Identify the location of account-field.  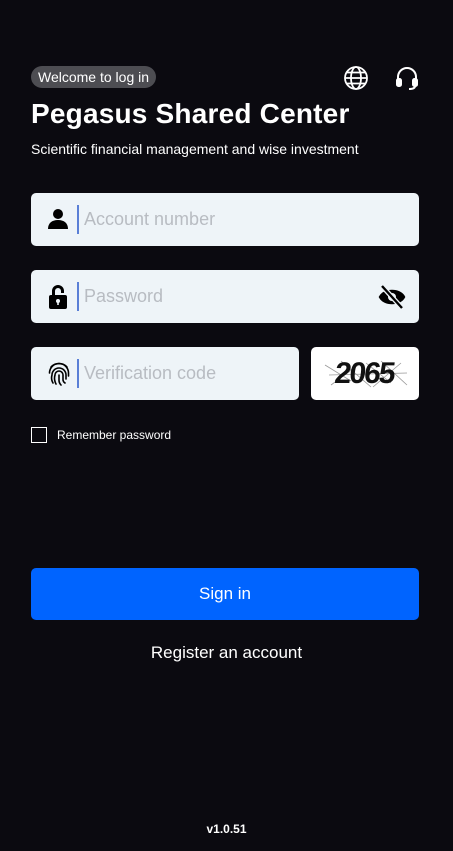
(225, 219).